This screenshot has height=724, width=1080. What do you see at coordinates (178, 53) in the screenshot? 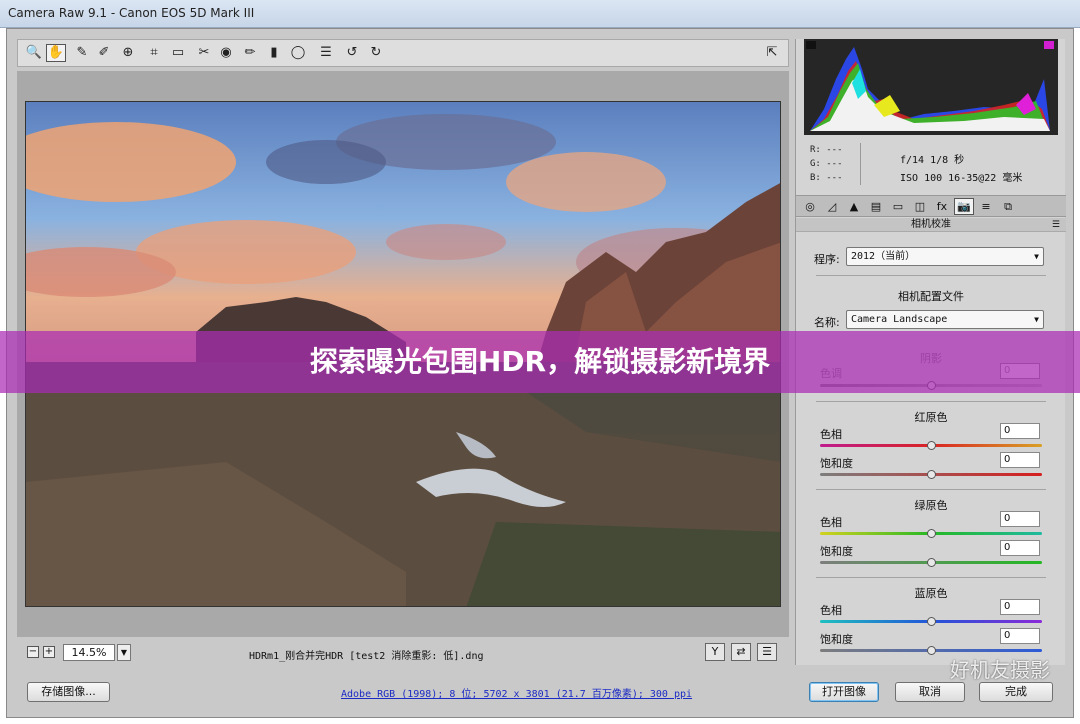
I see `straighten-tool-icon: ▭` at bounding box center [178, 53].